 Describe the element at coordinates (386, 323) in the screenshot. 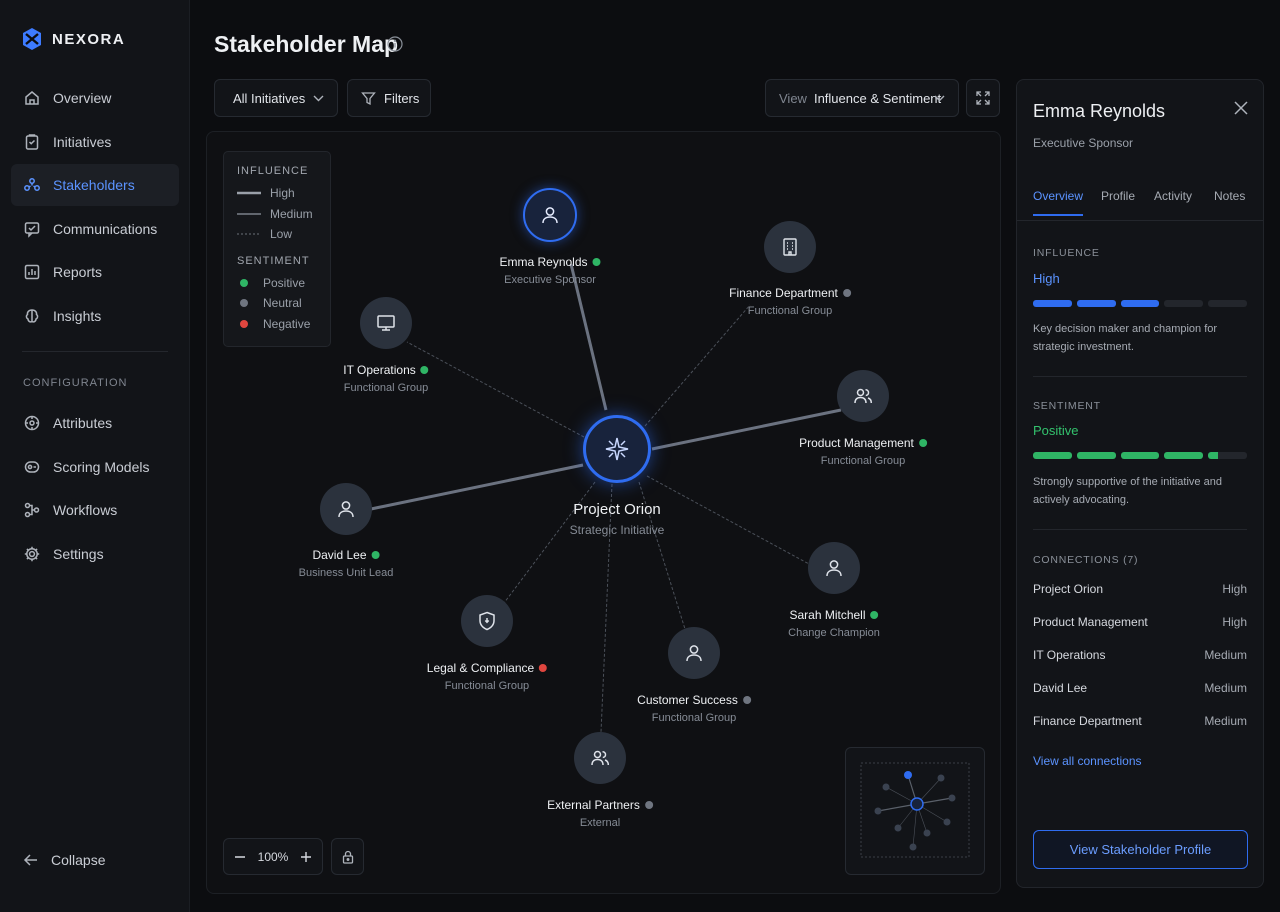

I see `stakeholder-node-it-operations` at that location.